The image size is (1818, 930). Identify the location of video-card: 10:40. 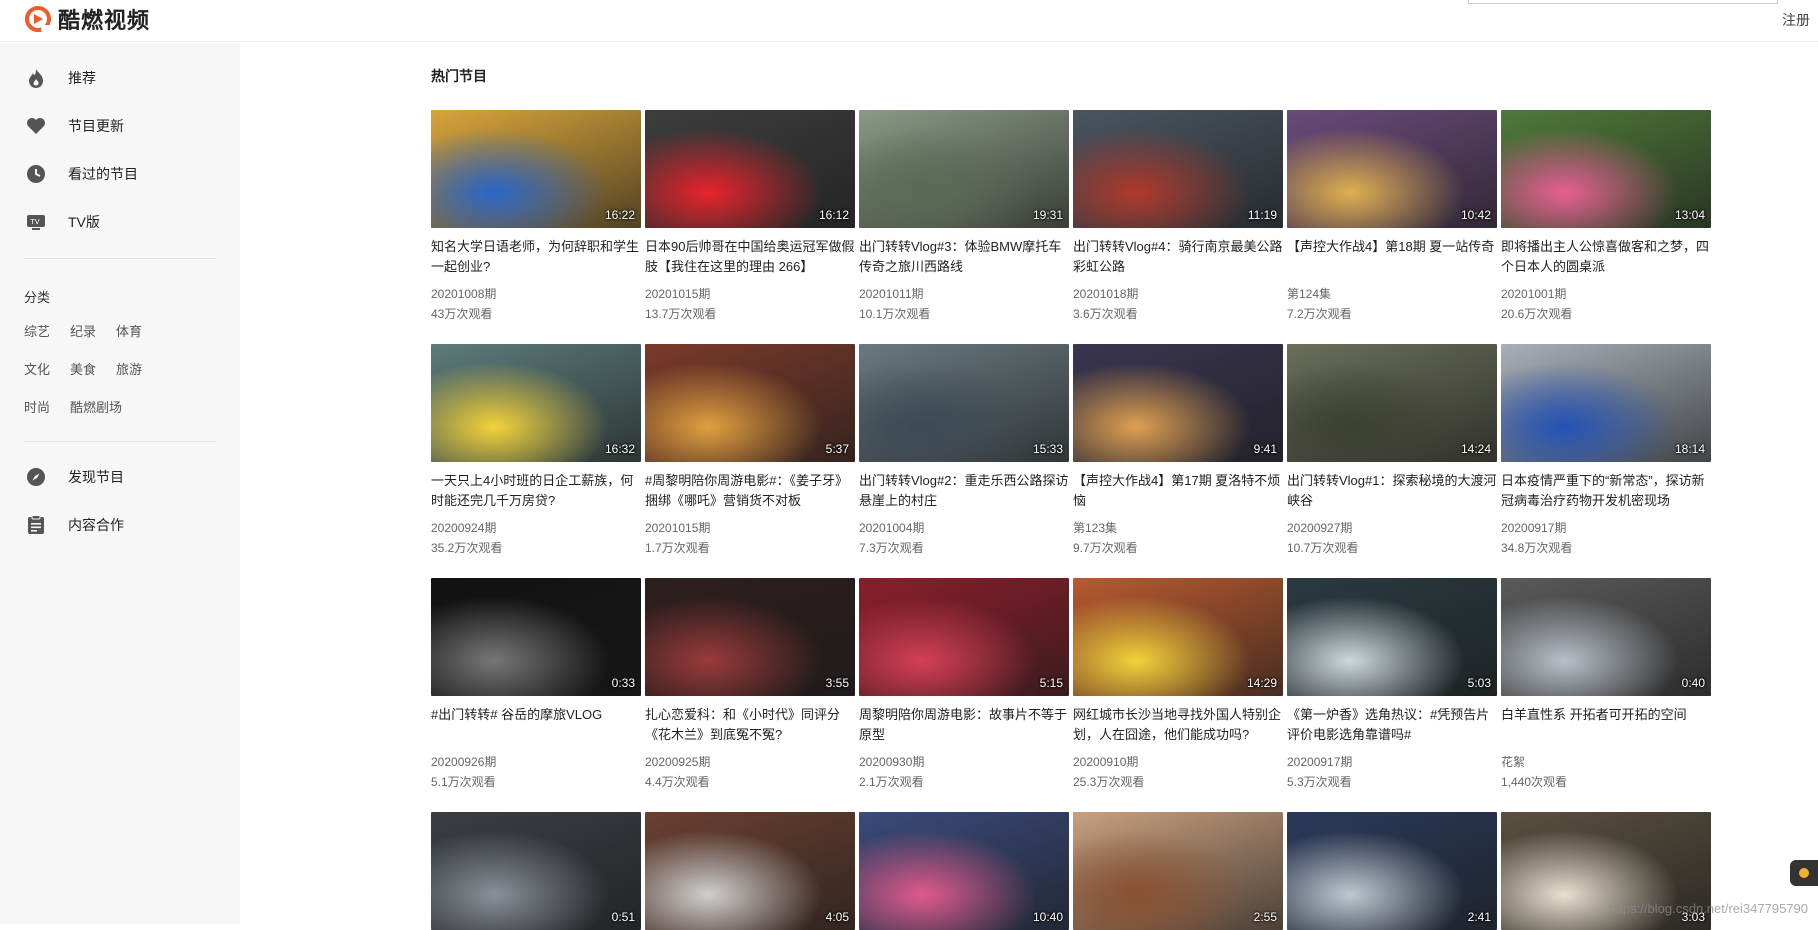
(964, 871).